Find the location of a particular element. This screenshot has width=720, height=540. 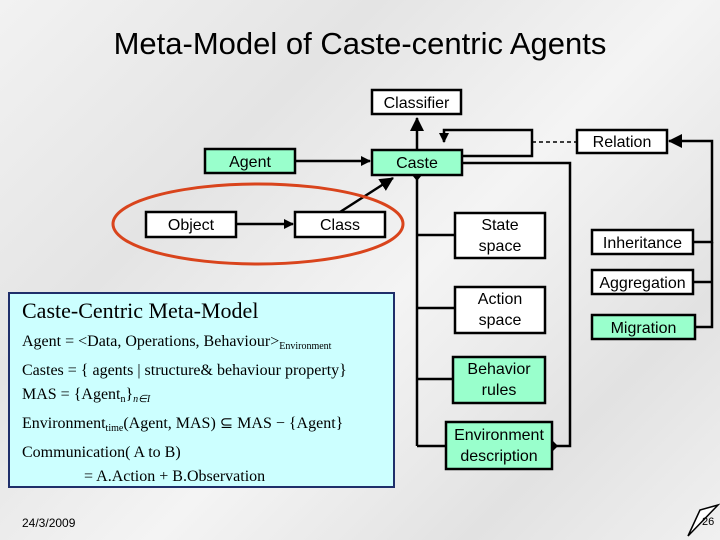

node-class: Class is located at coordinates (340, 224).